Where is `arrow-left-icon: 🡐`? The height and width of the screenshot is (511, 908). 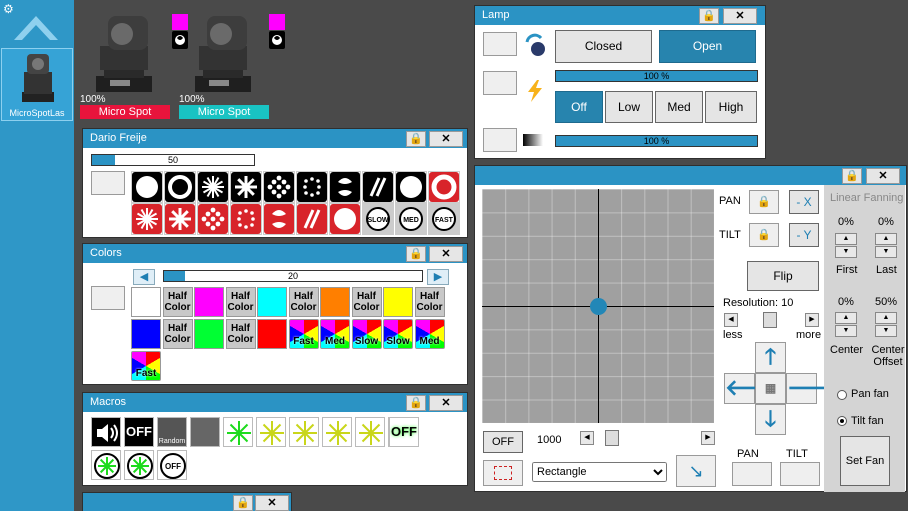
arrow-left-icon: 🡐 is located at coordinates (754, 388).